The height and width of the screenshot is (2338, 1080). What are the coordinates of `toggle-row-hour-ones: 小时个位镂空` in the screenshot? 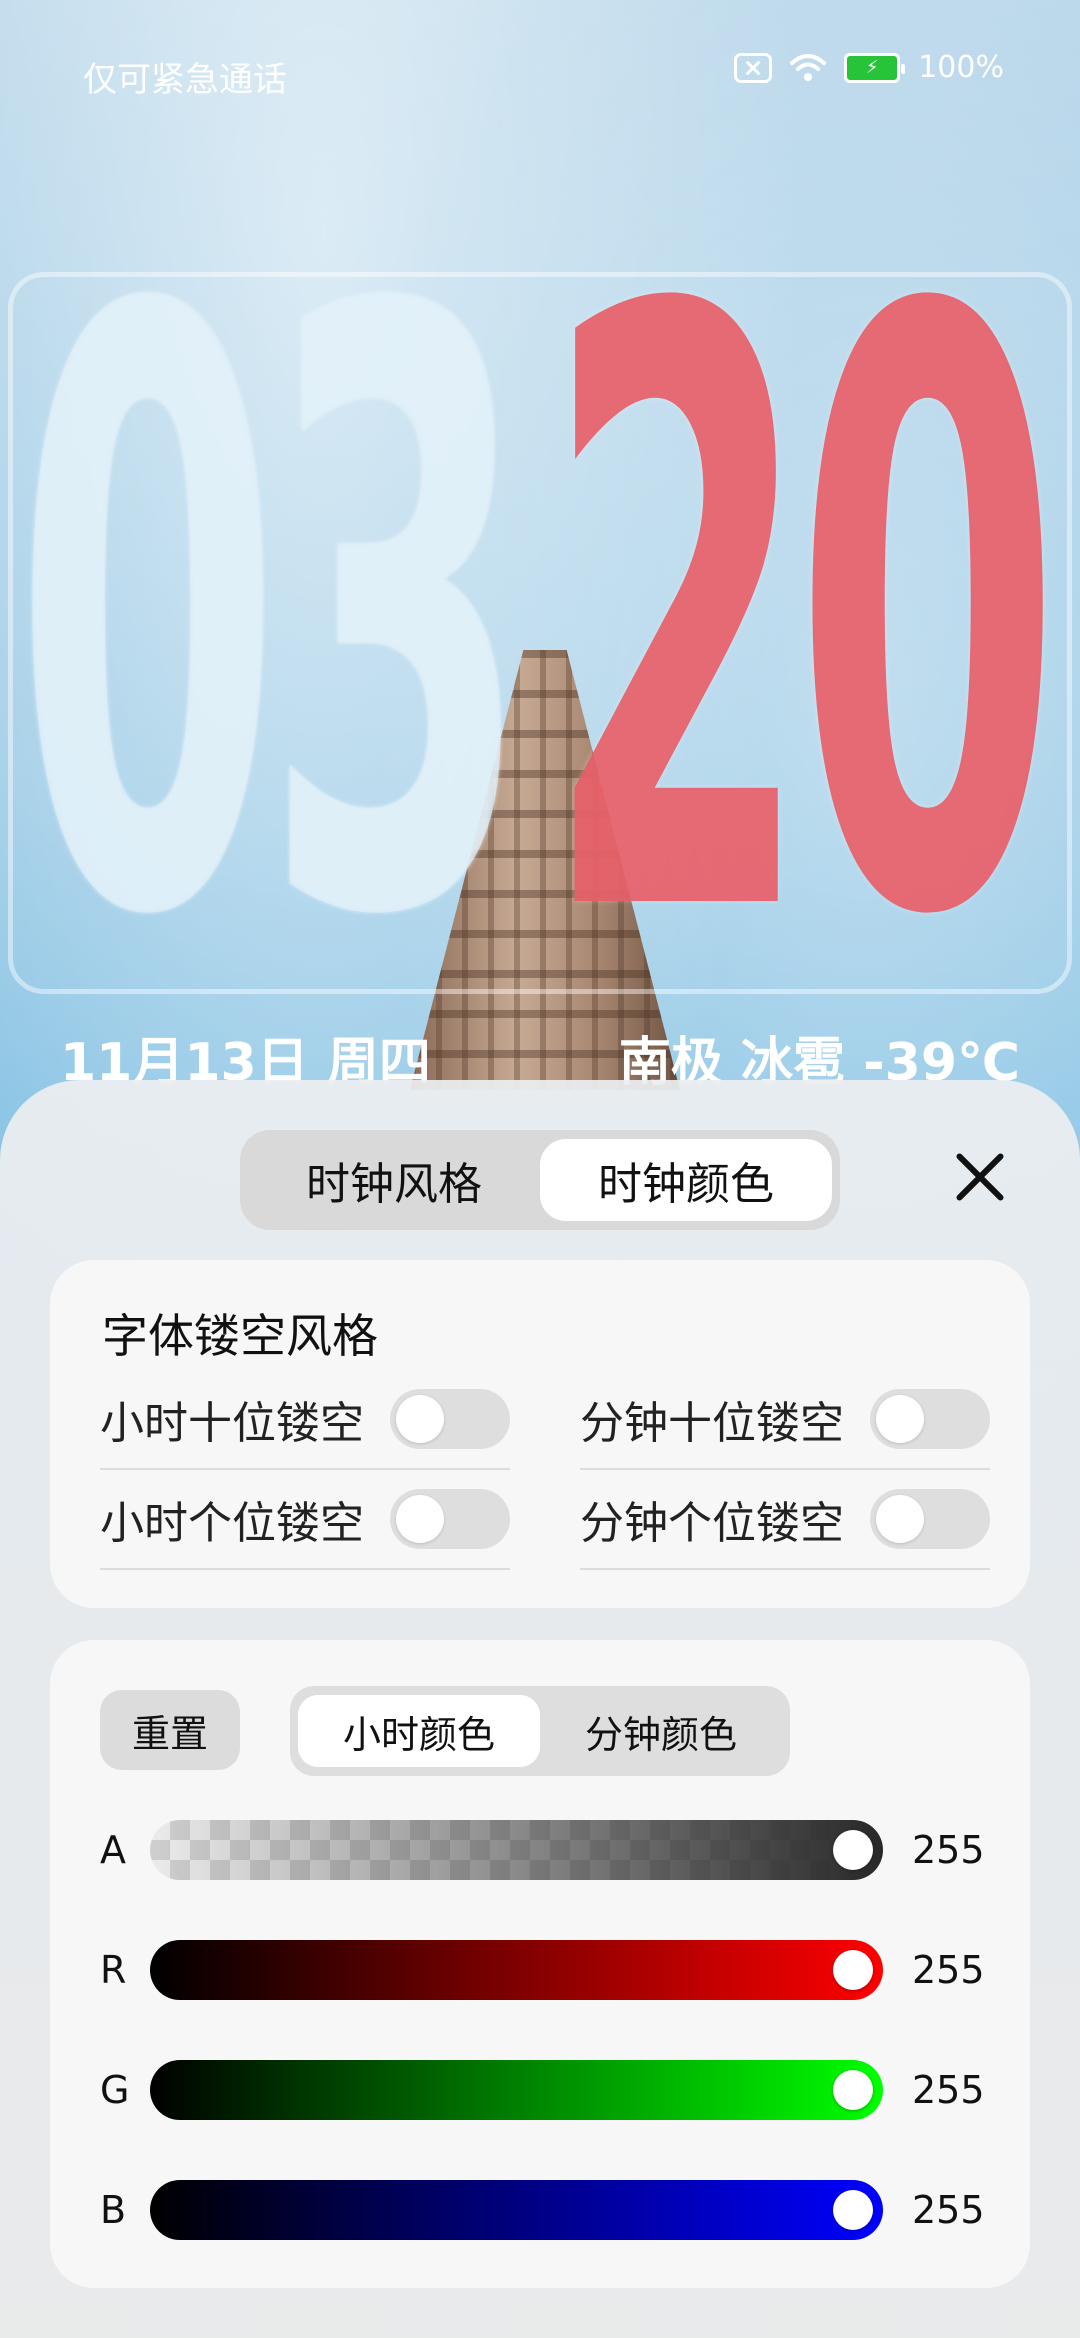 It's located at (305, 1520).